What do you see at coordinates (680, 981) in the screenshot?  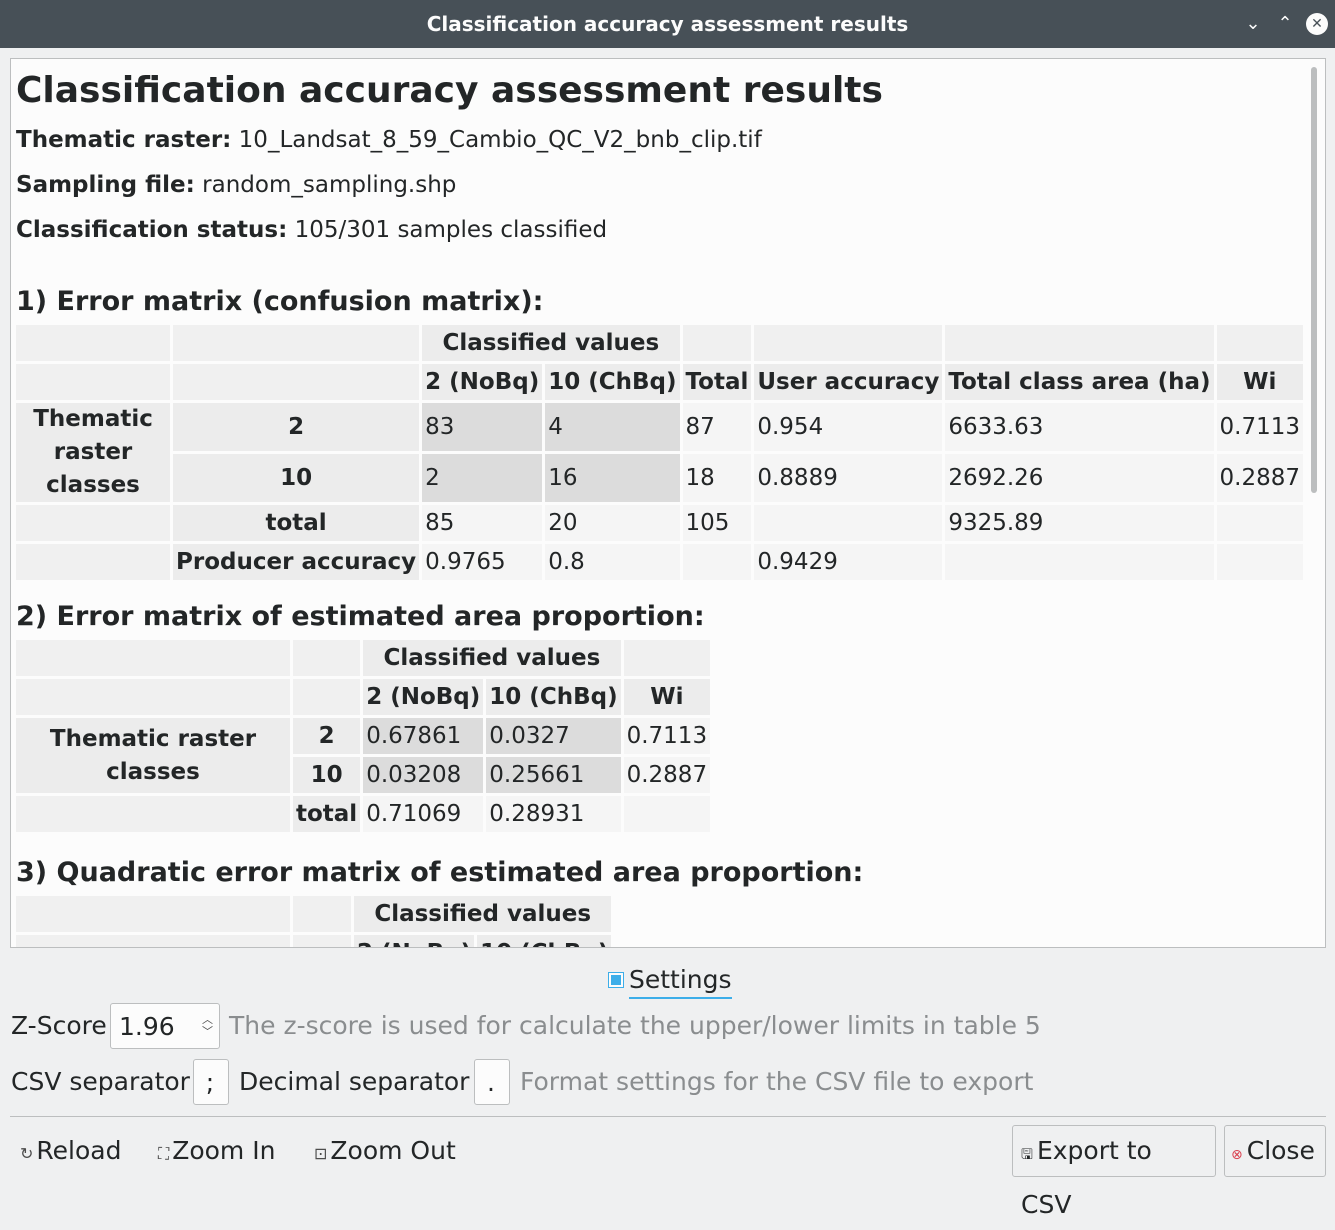 I see `settings-toggle-label: Settings` at bounding box center [680, 981].